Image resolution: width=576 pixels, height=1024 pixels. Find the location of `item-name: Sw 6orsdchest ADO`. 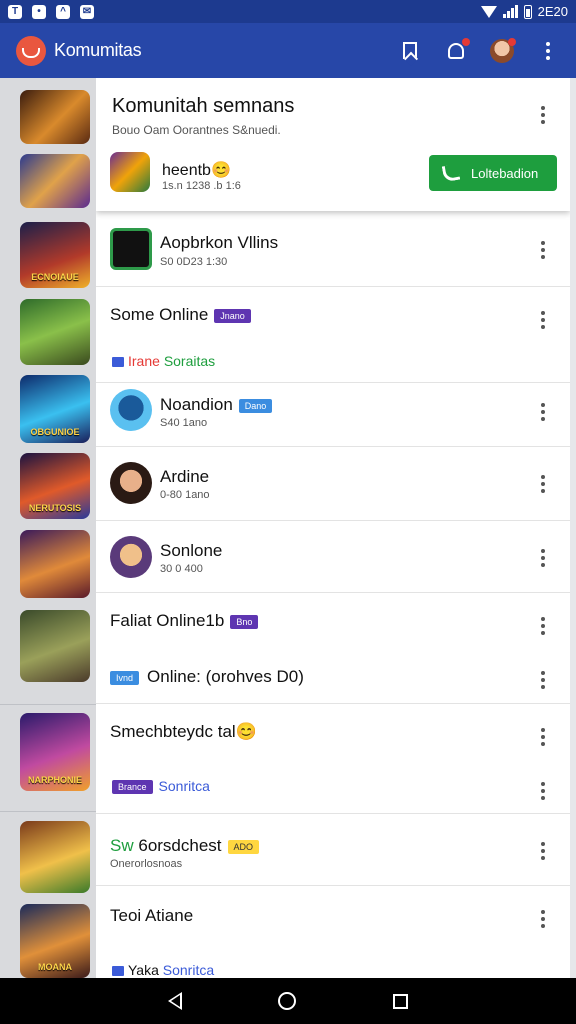

item-name: Sw 6orsdchest ADO is located at coordinates (185, 846).